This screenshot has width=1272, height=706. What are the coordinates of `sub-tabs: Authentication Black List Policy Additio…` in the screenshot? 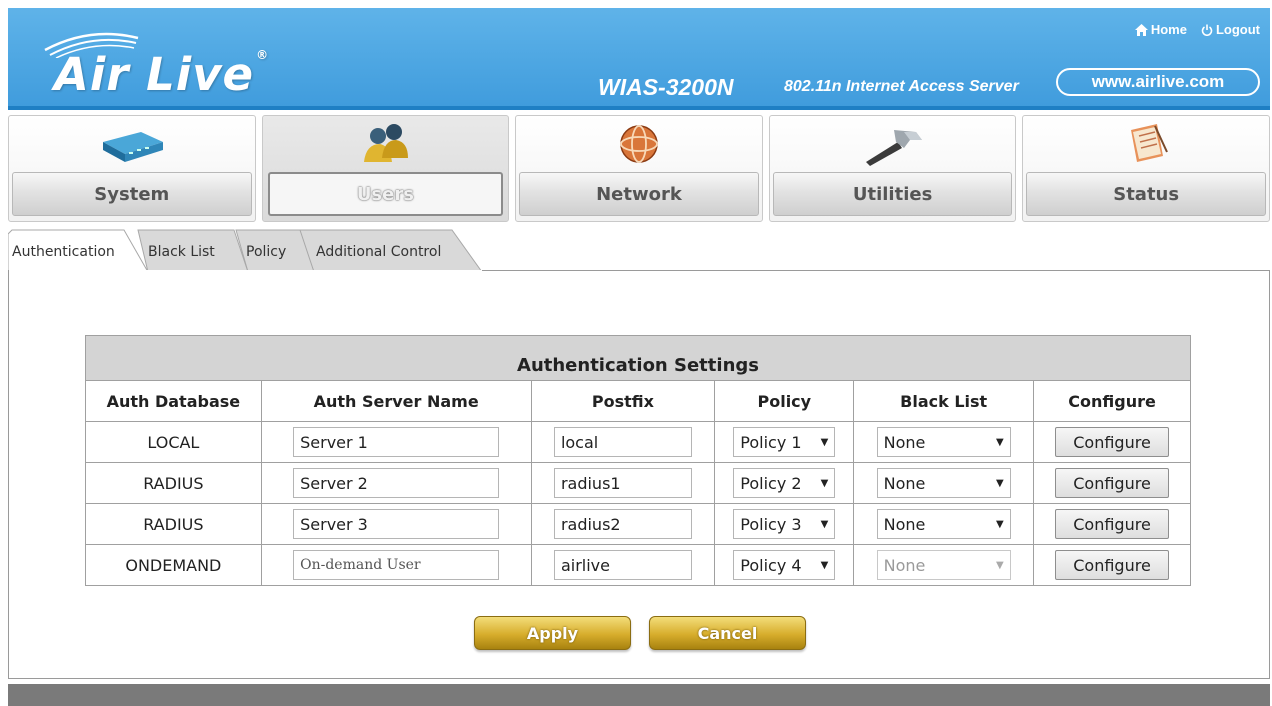 It's located at (308, 250).